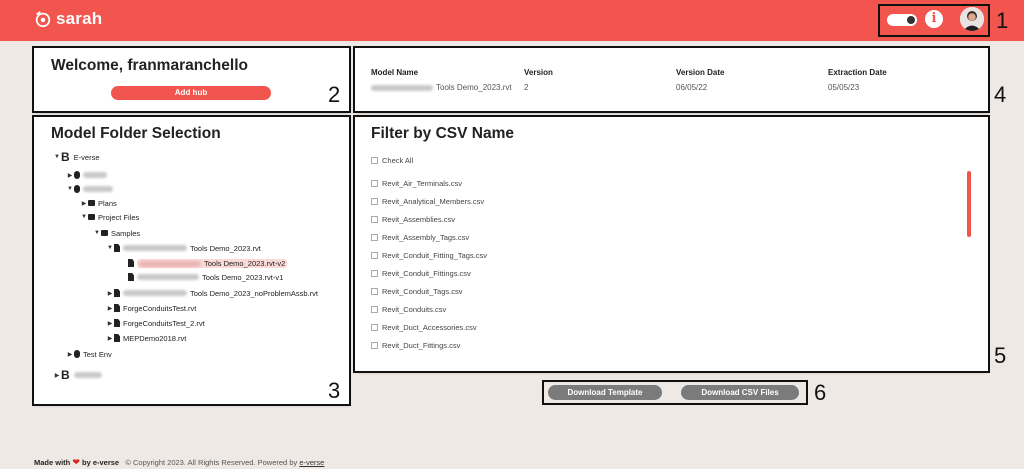 This screenshot has width=1024, height=469. Describe the element at coordinates (435, 255) in the screenshot. I see `csv-item-label: Revit_Conduit_Fitting_Tags.csv` at that location.